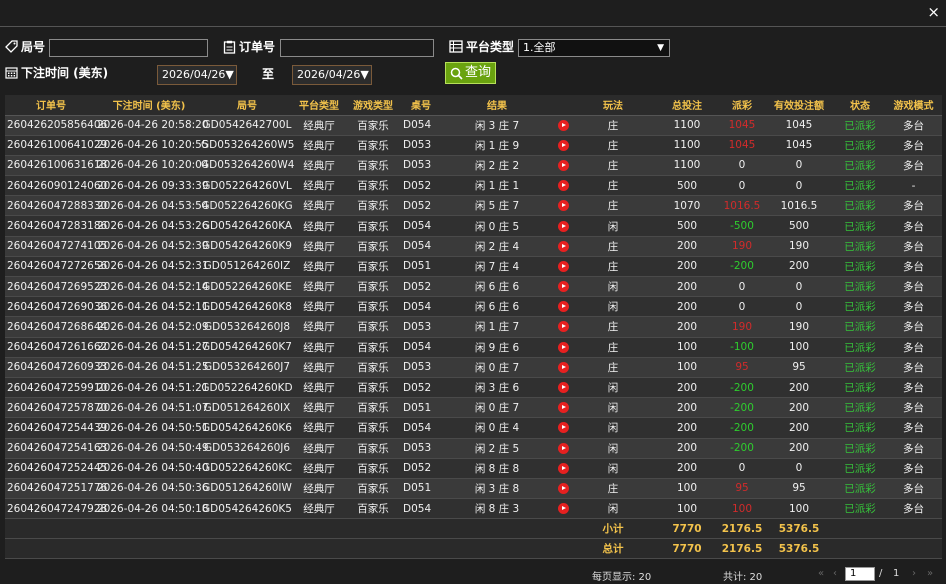 The height and width of the screenshot is (584, 946). What do you see at coordinates (56, 408) in the screenshot?
I see `order-id: 260426047257870` at bounding box center [56, 408].